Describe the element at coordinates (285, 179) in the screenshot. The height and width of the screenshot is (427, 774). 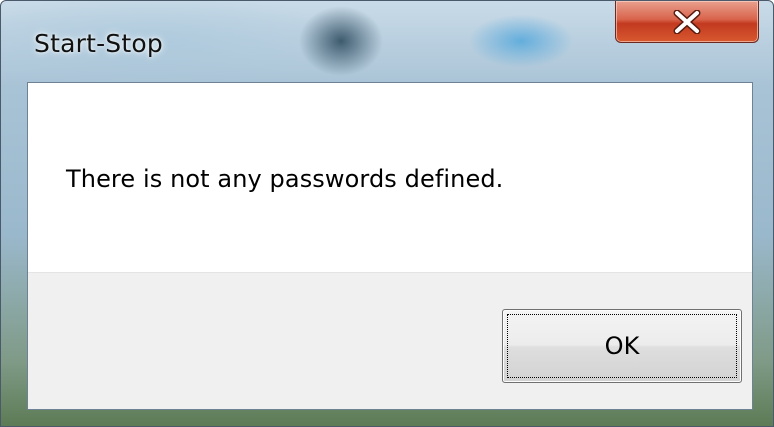
I see `dialog-message: There is not any passwords defined.` at that location.